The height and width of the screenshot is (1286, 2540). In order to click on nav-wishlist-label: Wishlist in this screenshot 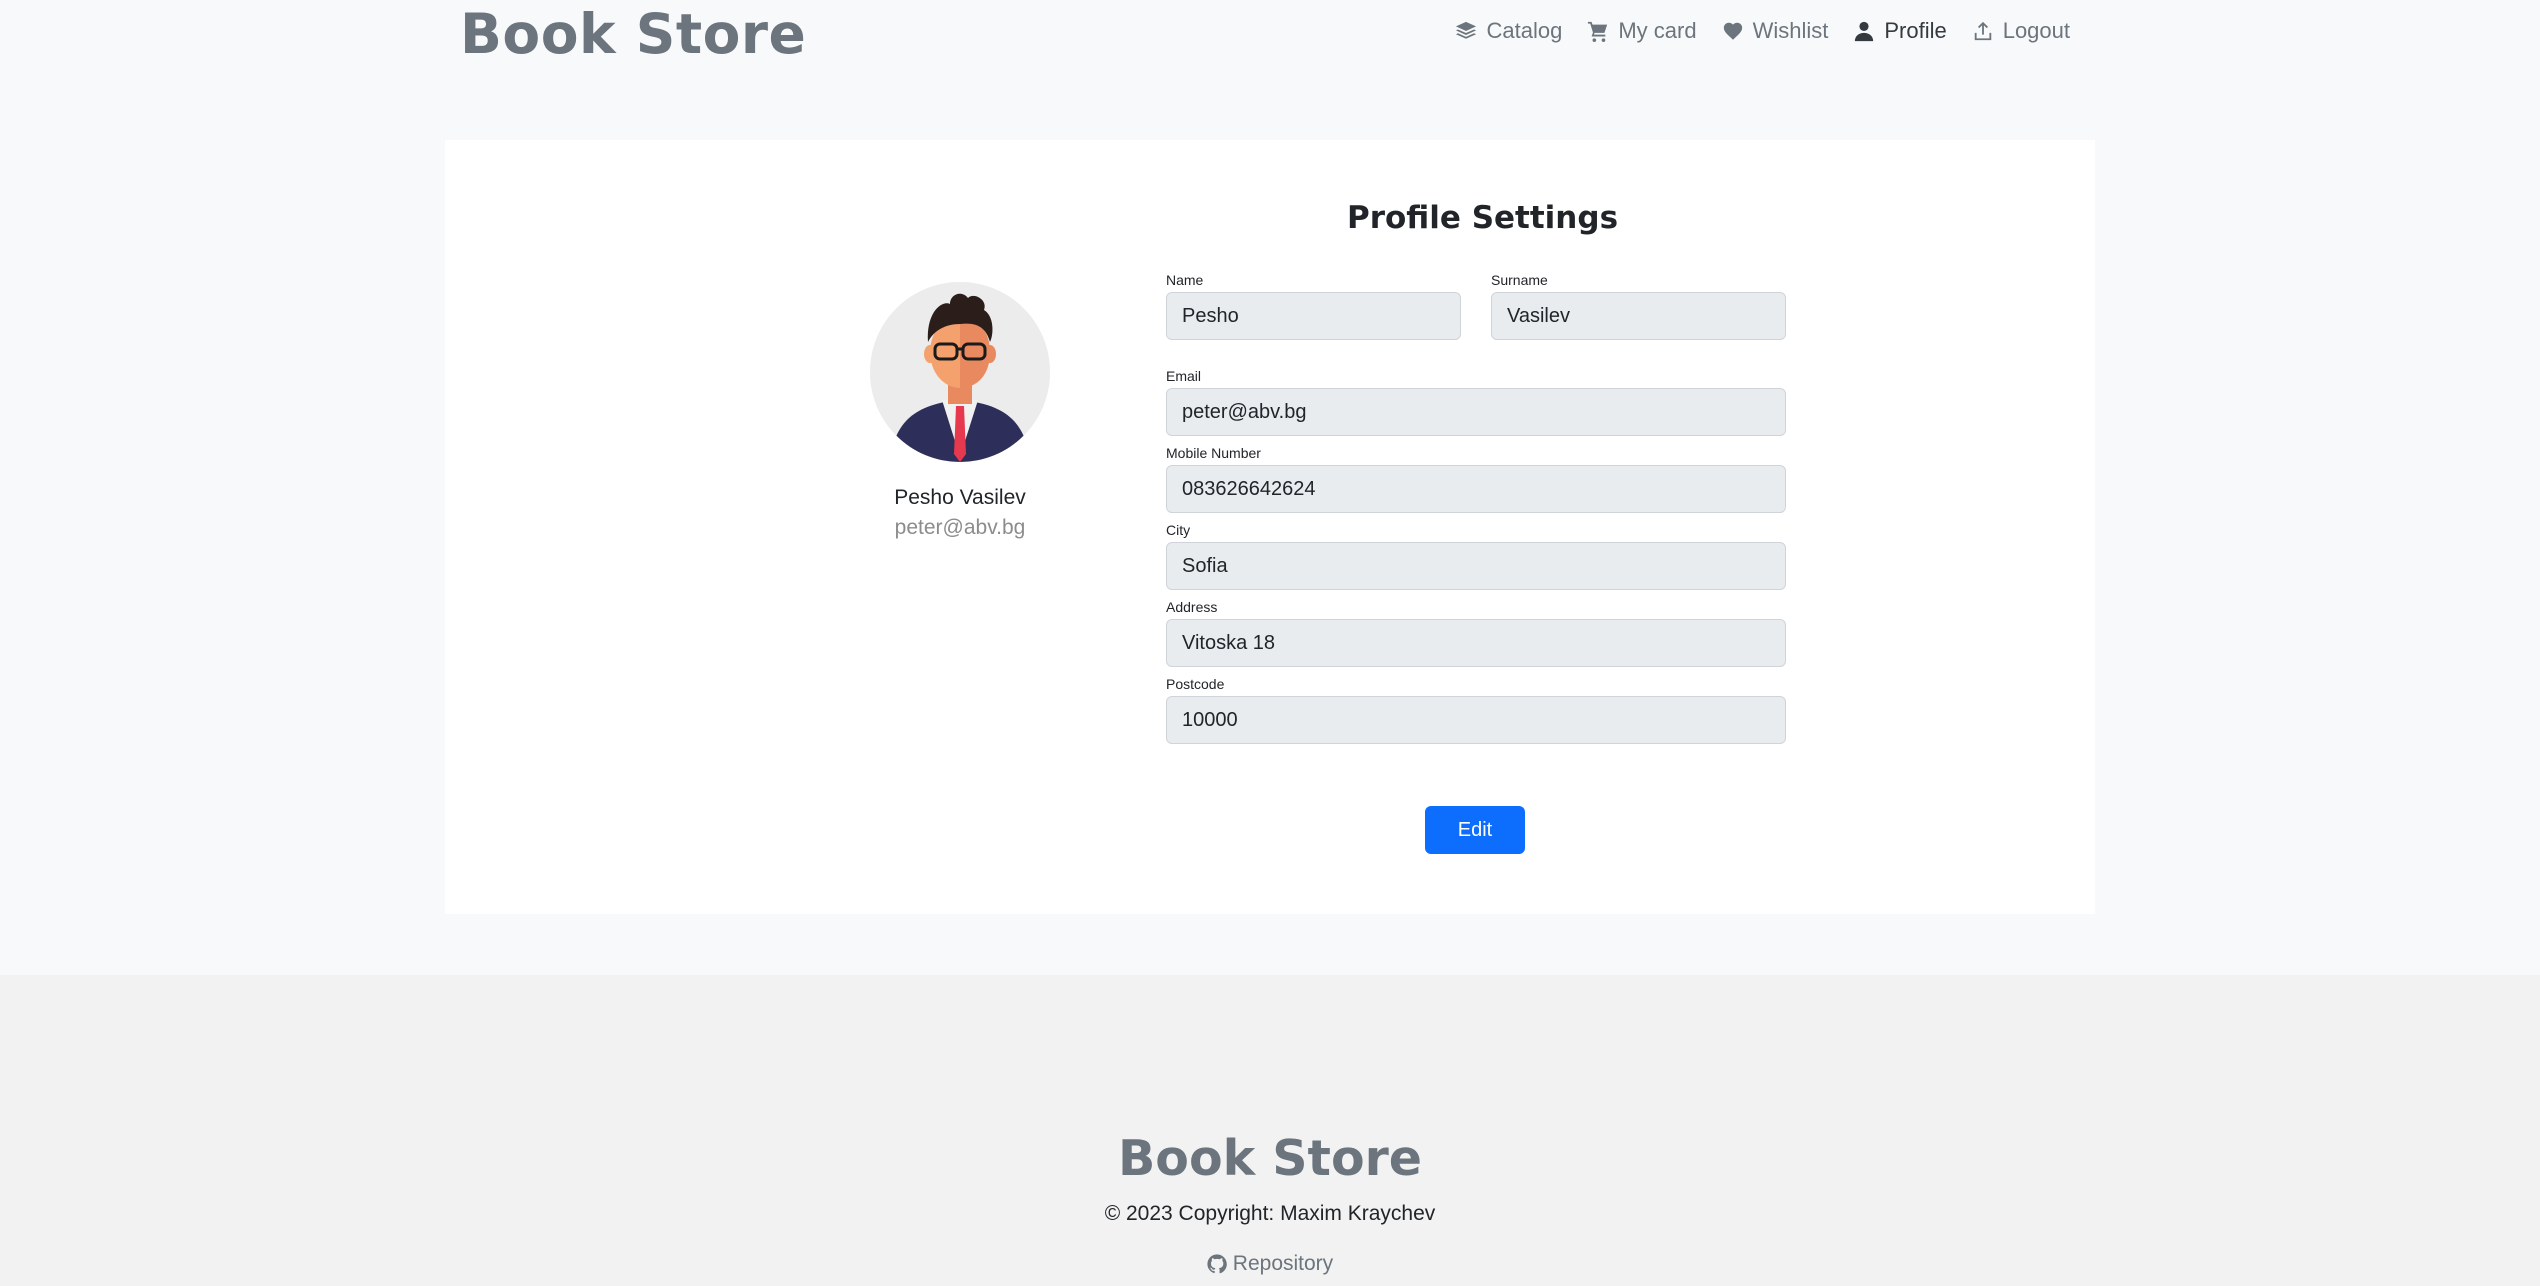, I will do `click(1790, 30)`.